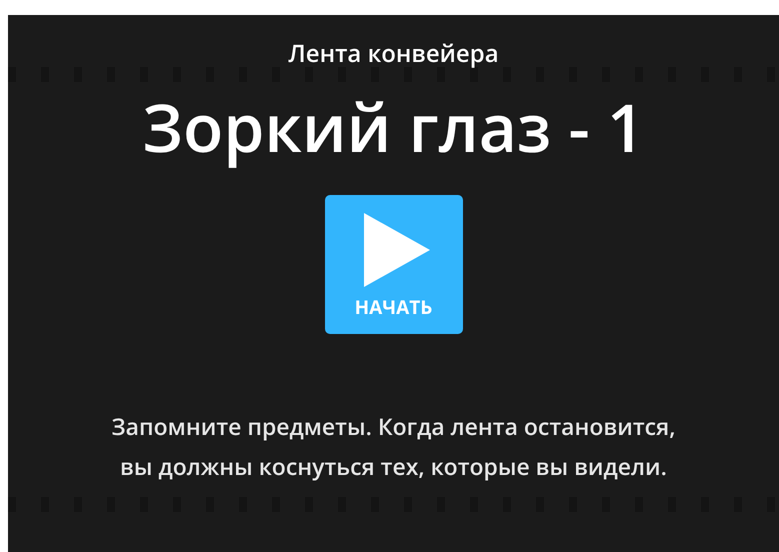 The image size is (779, 552). I want to click on start-button: НАЧАТЬ, so click(393, 264).